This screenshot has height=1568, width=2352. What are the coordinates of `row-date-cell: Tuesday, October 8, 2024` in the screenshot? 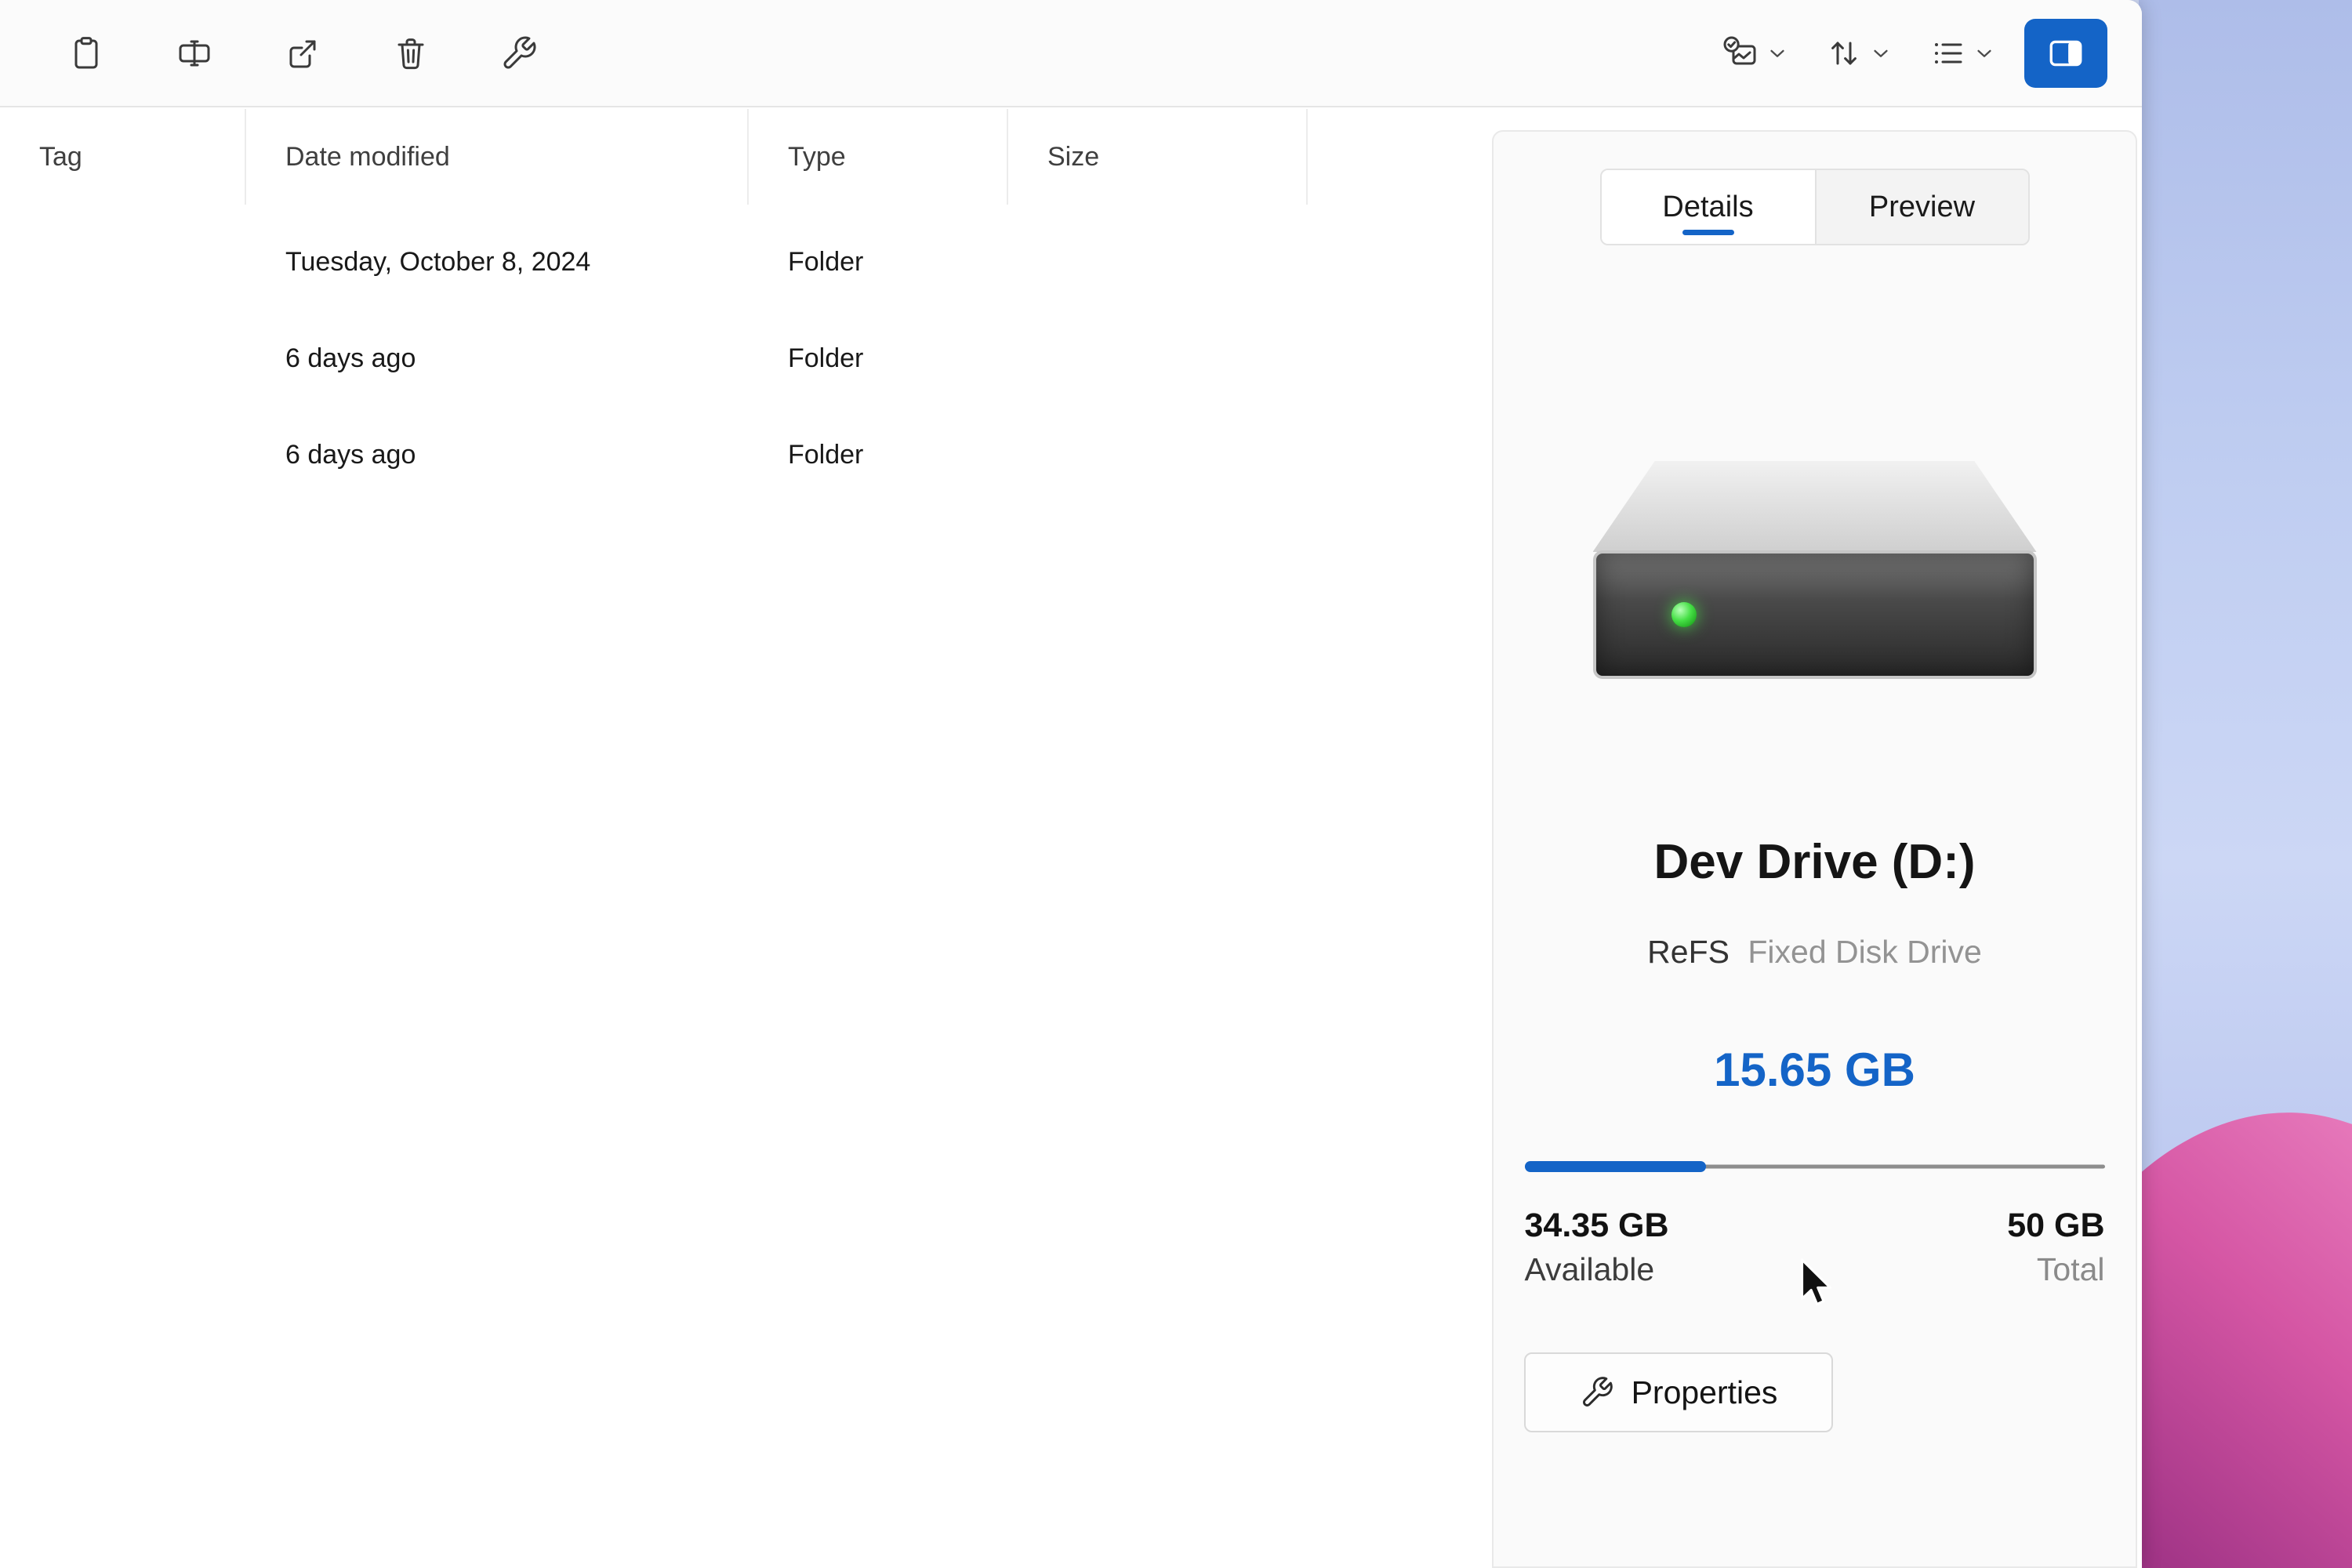 It's located at (438, 262).